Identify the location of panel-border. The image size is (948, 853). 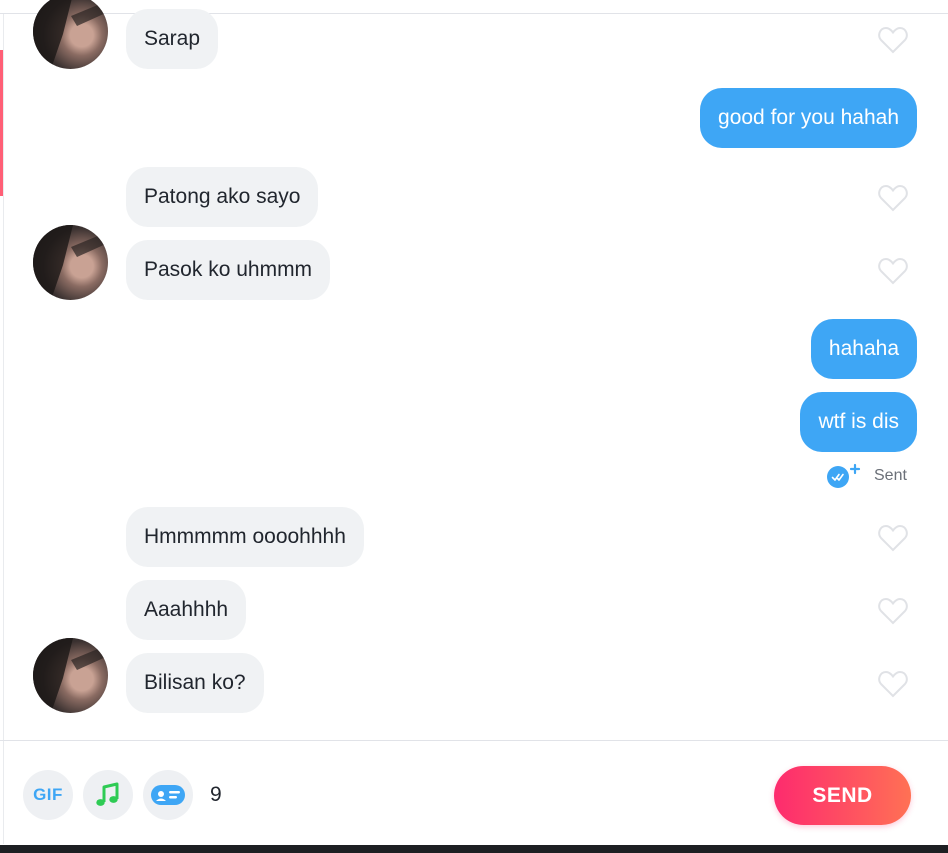
(3, 429).